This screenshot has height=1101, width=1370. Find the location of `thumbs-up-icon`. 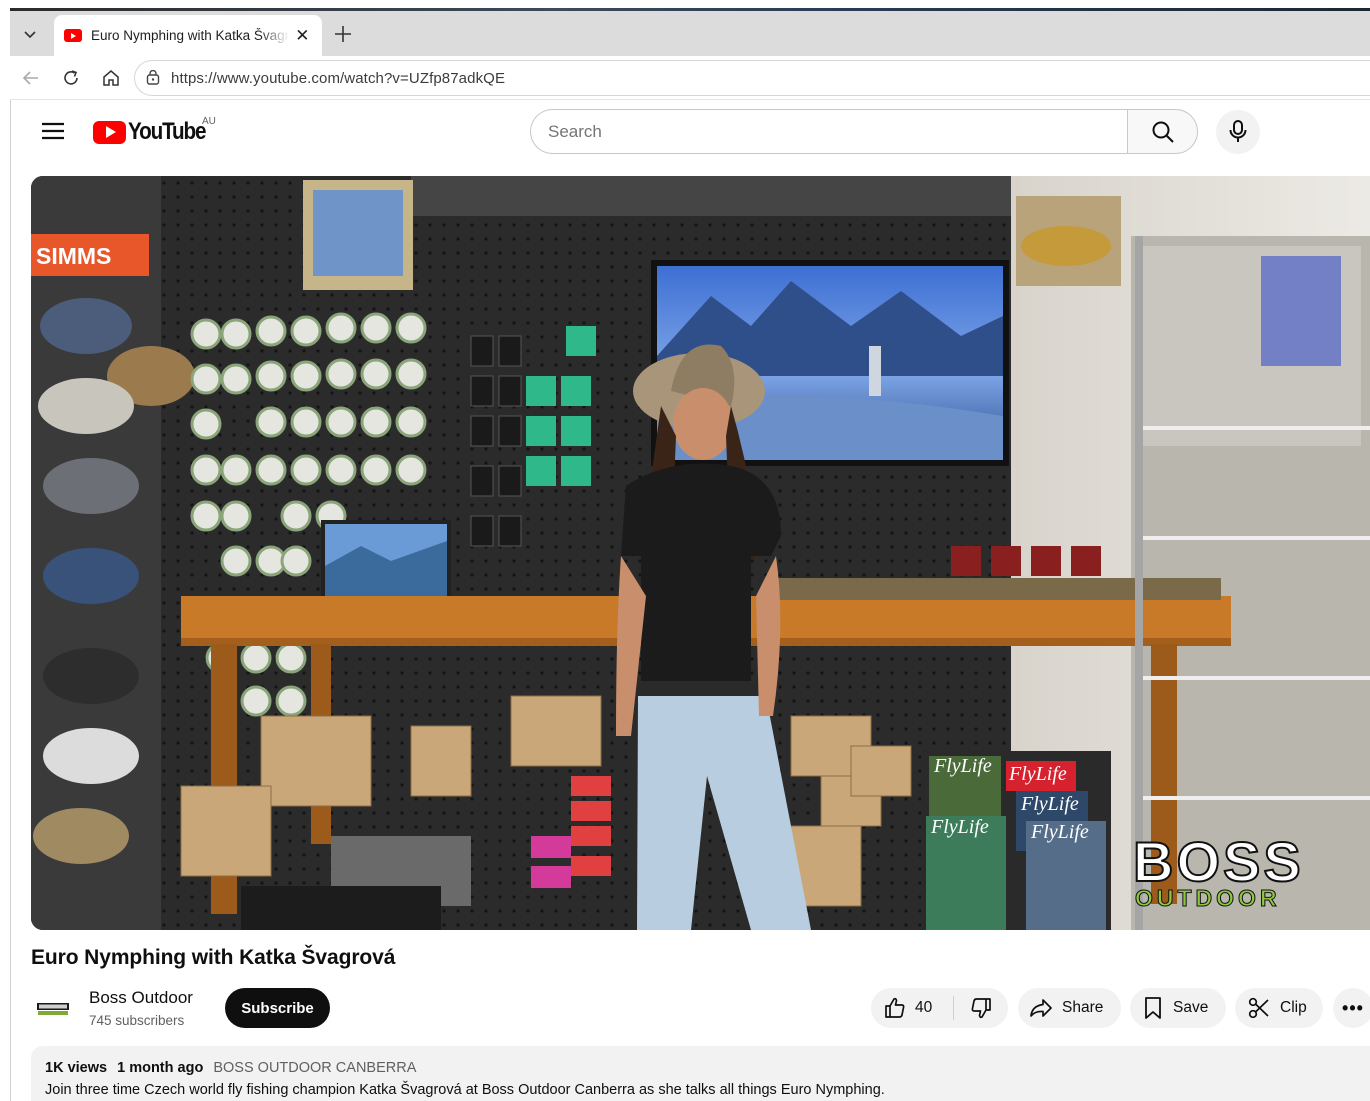

thumbs-up-icon is located at coordinates (895, 1007).